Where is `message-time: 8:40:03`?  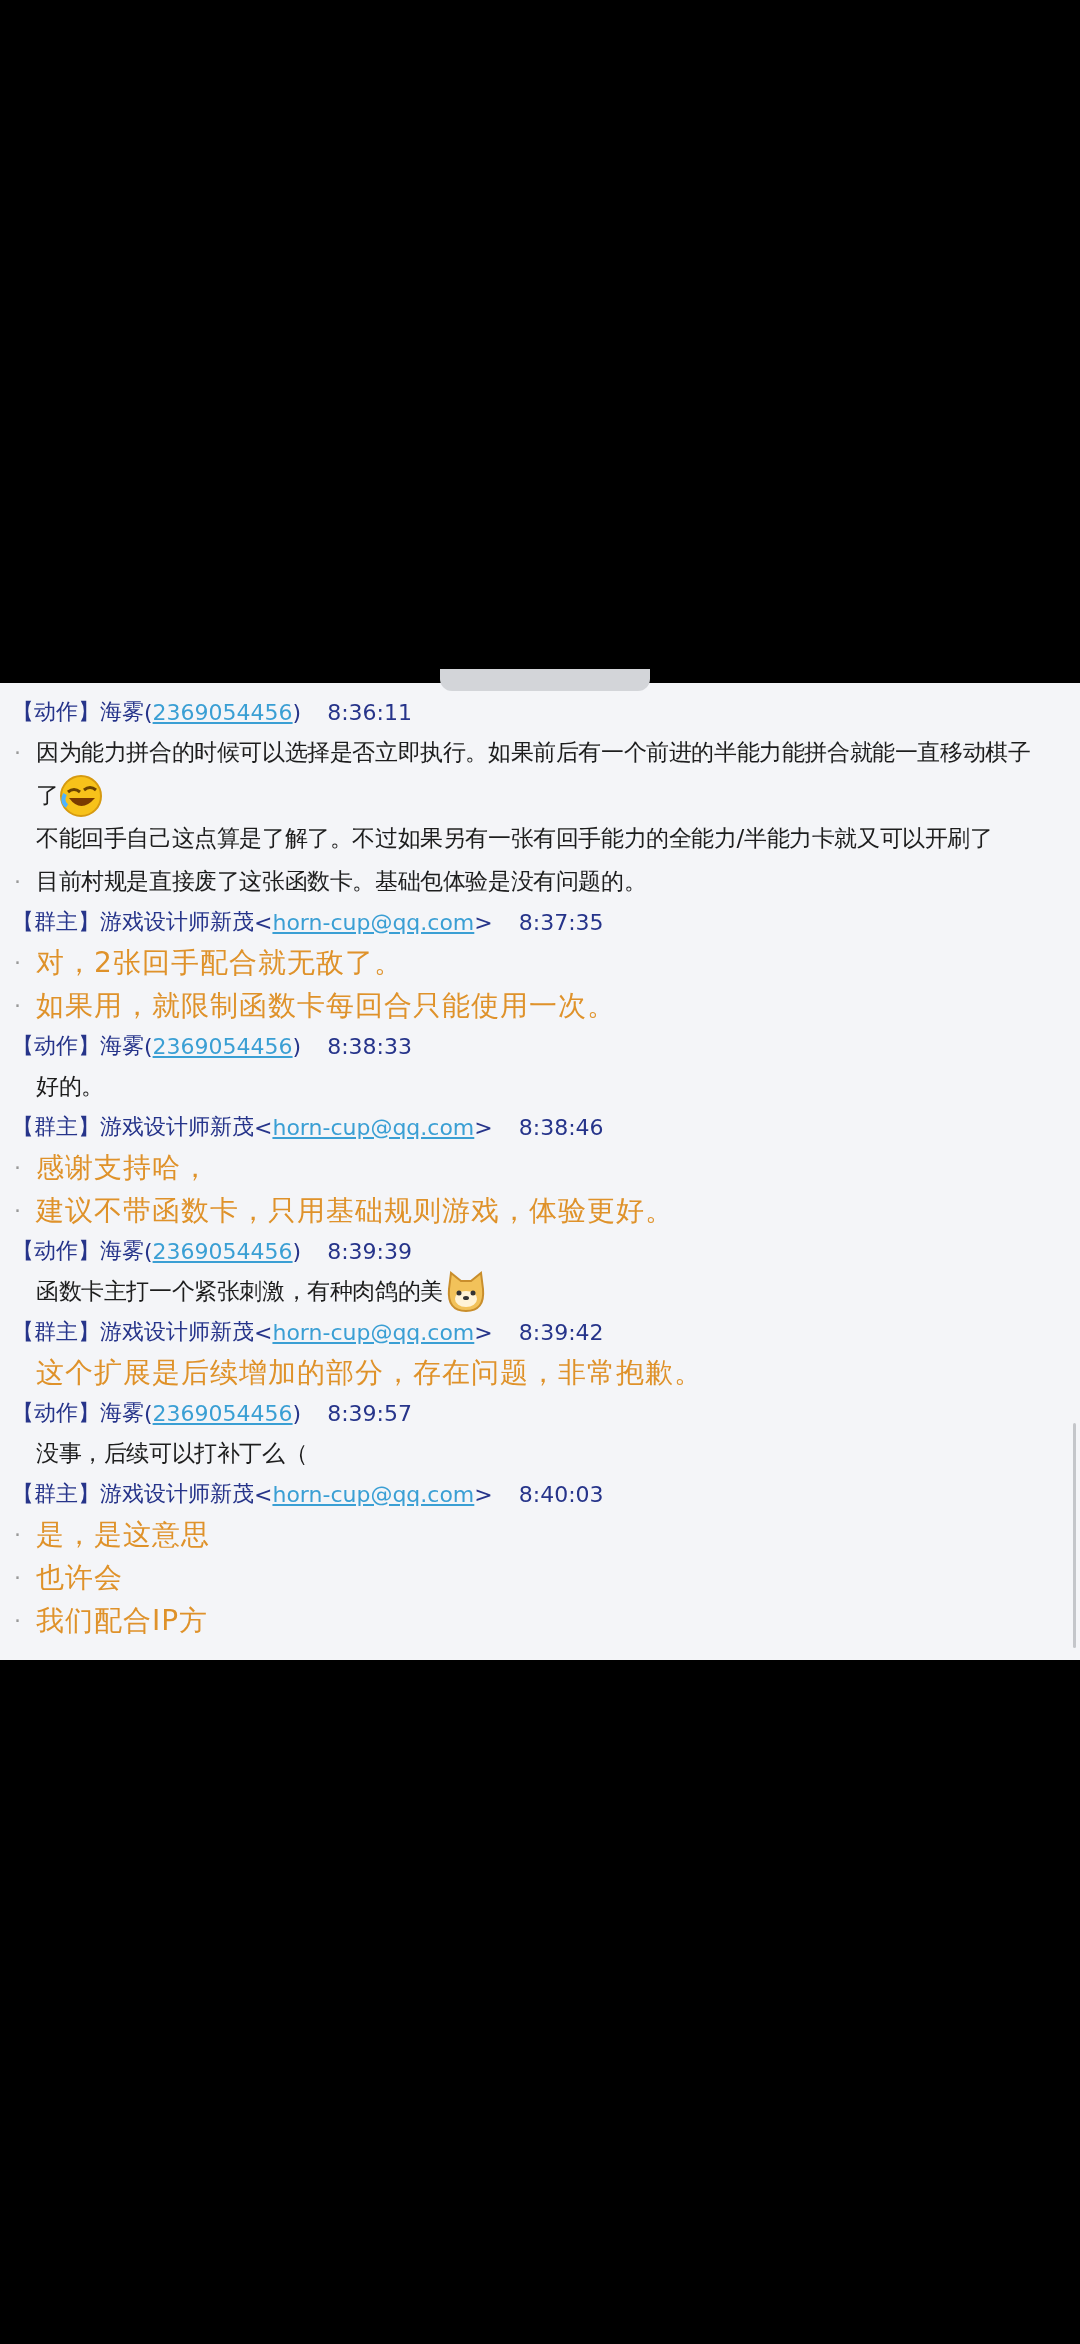
message-time: 8:40:03 is located at coordinates (561, 1494).